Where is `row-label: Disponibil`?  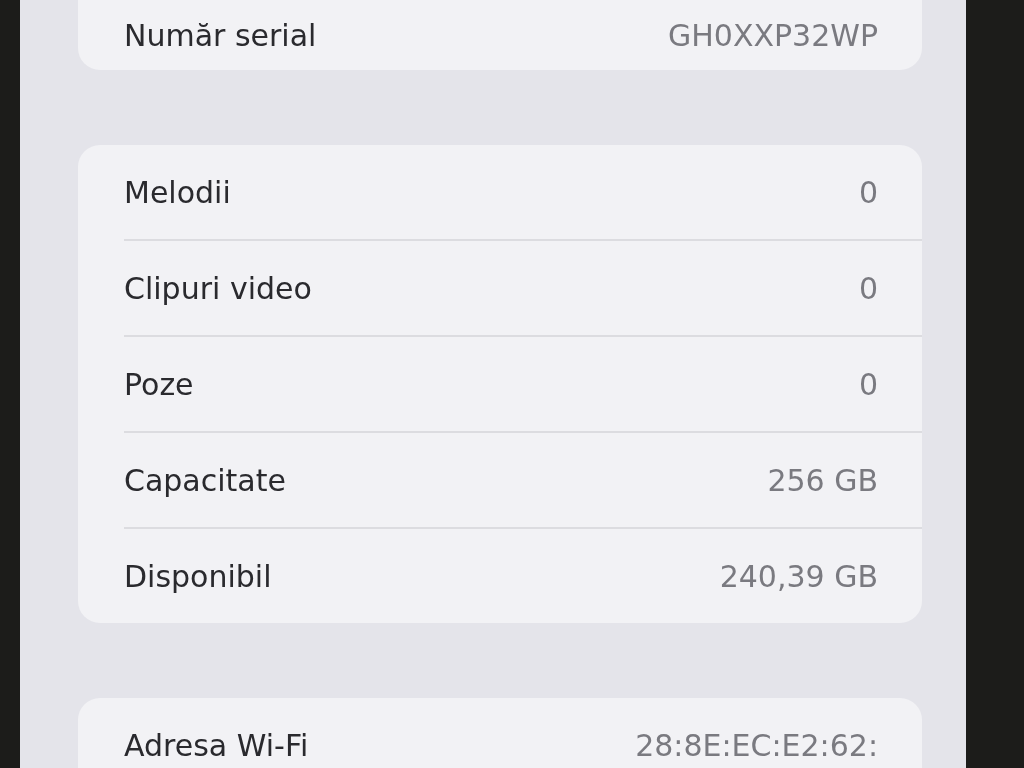
row-label: Disponibil is located at coordinates (198, 576).